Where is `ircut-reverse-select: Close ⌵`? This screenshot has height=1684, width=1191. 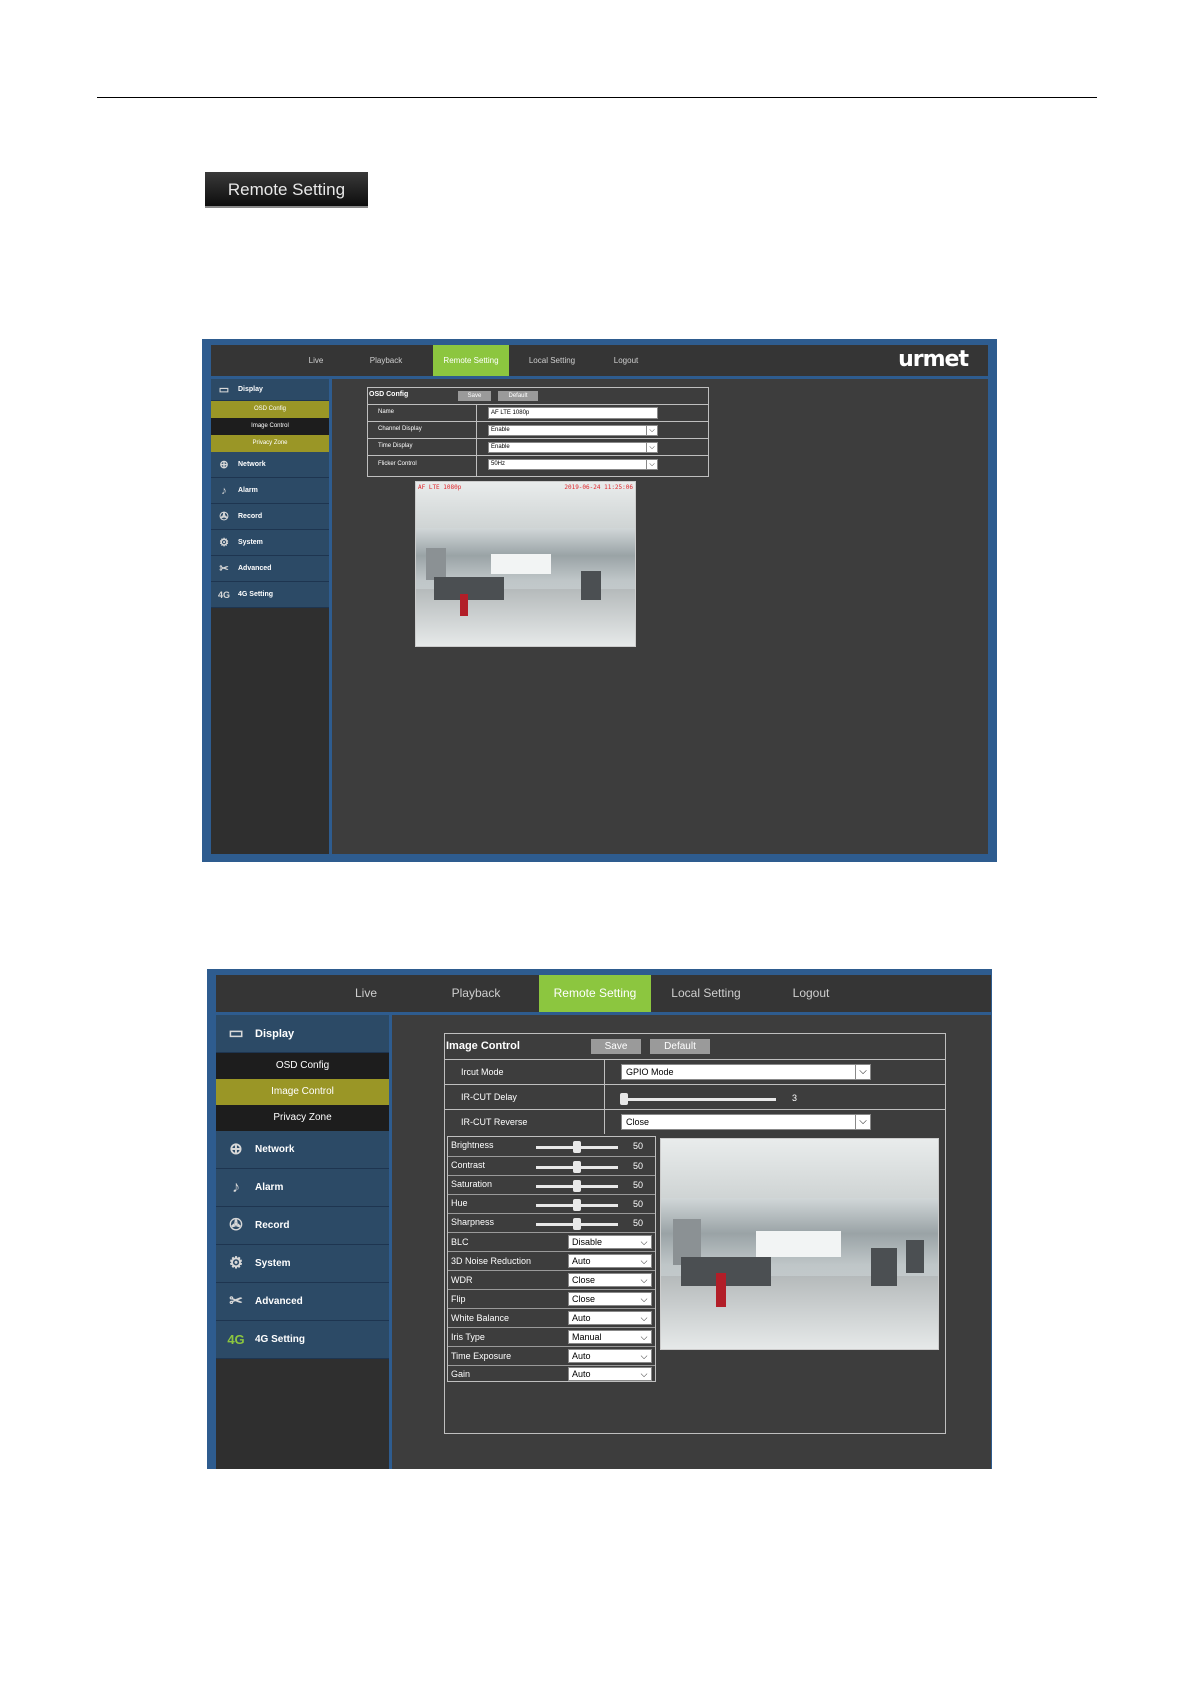 ircut-reverse-select: Close ⌵ is located at coordinates (746, 1122).